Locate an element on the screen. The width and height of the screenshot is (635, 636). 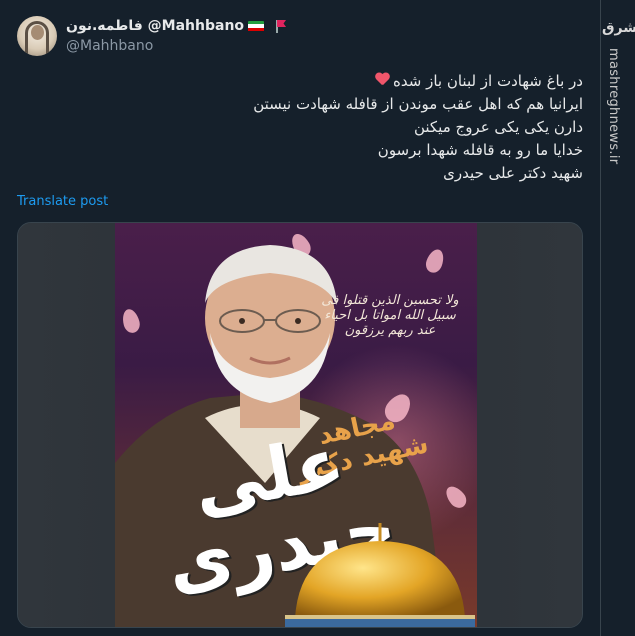
red-flag-icon is located at coordinates (281, 26).